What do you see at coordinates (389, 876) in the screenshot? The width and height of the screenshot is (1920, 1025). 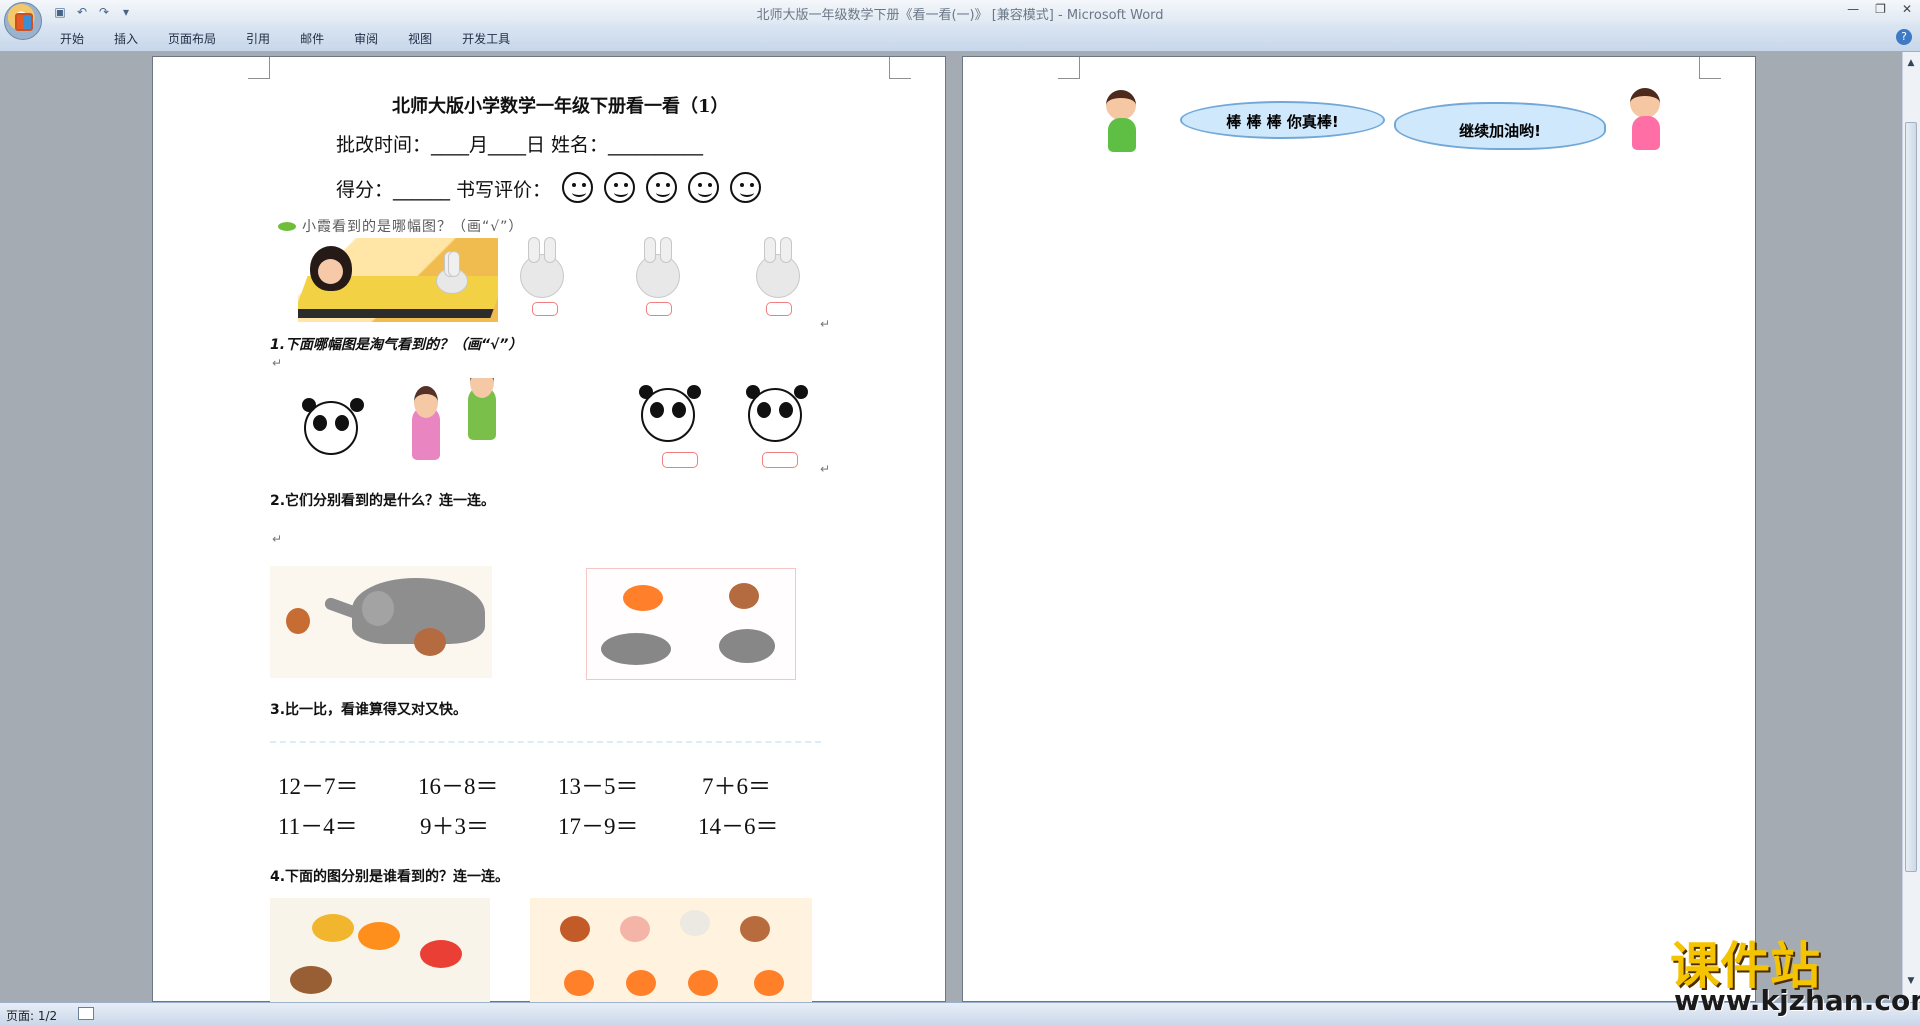 I see `question-4-title: 4.下面的图分别是谁看到的？连一连。` at bounding box center [389, 876].